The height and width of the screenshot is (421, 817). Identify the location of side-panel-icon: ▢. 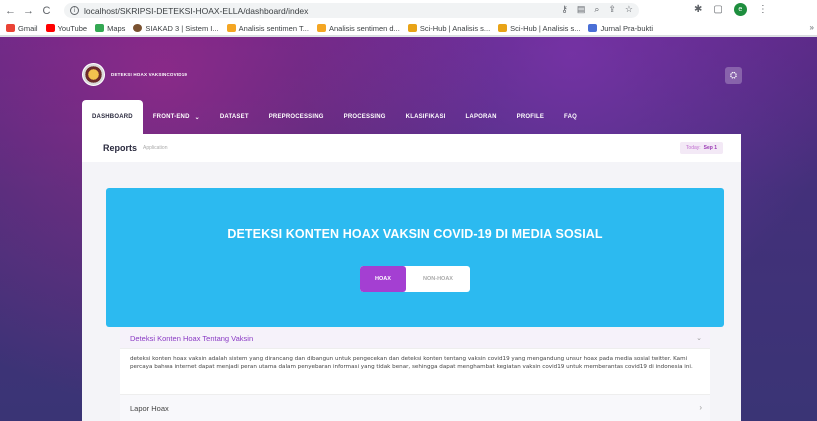
(717, 9).